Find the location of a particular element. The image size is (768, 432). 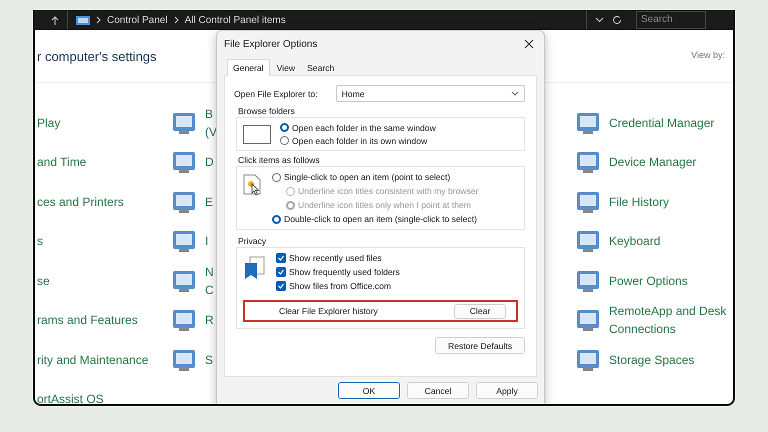

clear-history-label: Clear File Explorer history is located at coordinates (328, 311).